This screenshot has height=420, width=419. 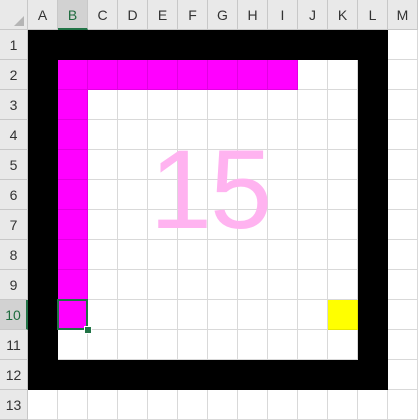 I want to click on cell-M9, so click(x=403, y=285).